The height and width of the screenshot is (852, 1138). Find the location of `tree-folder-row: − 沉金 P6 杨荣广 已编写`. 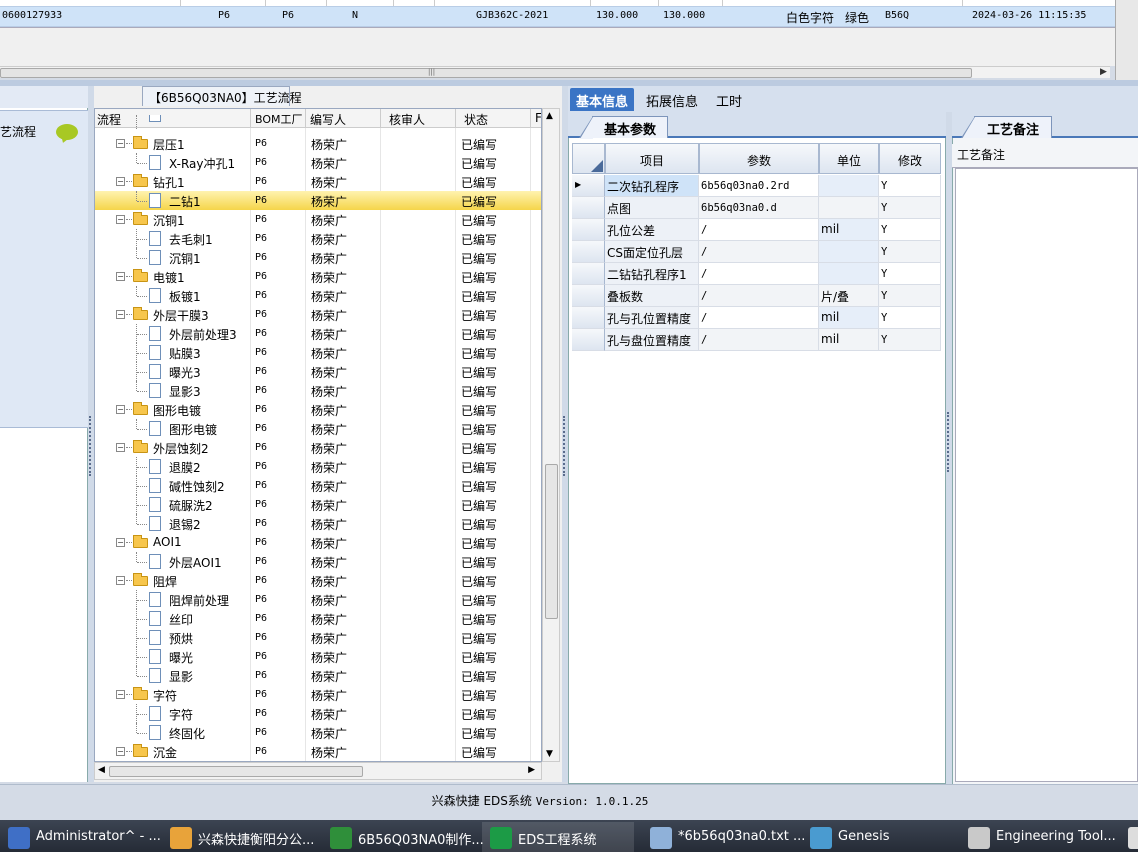

tree-folder-row: − 沉金 P6 杨荣广 已编写 is located at coordinates (318, 751).